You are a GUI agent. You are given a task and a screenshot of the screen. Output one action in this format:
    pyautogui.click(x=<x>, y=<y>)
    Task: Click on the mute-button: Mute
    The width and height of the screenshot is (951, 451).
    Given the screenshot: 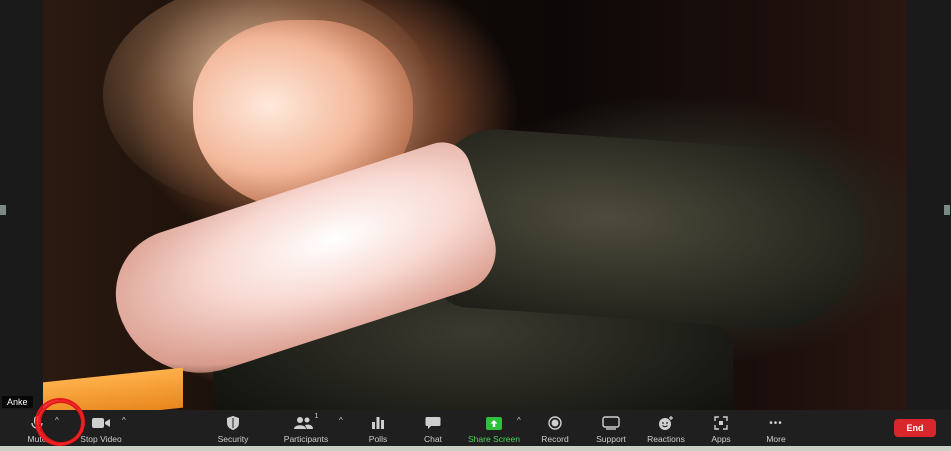 What is the action you would take?
    pyautogui.click(x=37, y=428)
    